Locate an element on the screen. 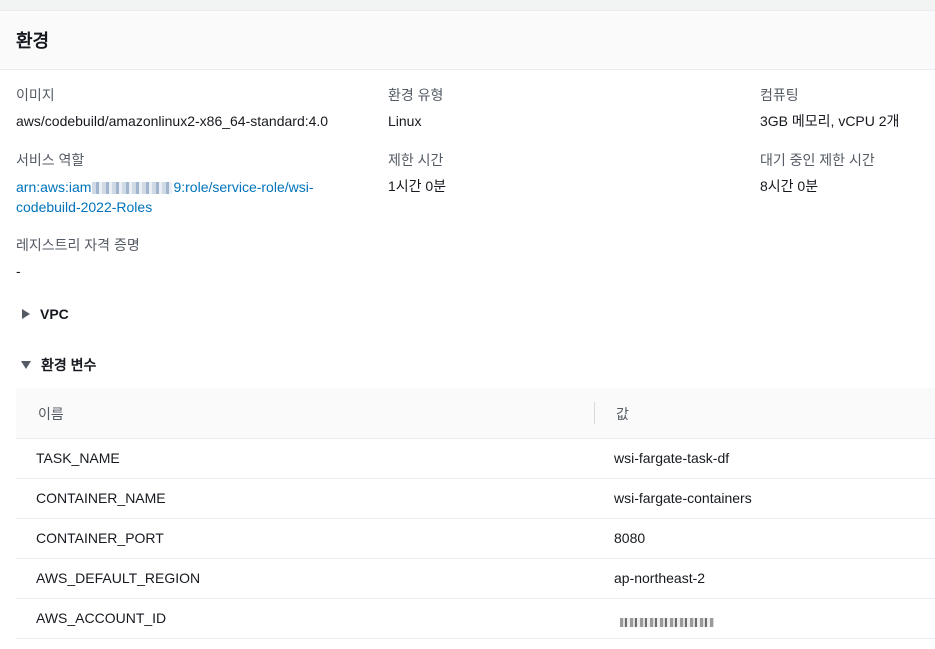 The height and width of the screenshot is (649, 935). panel-header: 환경 is located at coordinates (467, 40).